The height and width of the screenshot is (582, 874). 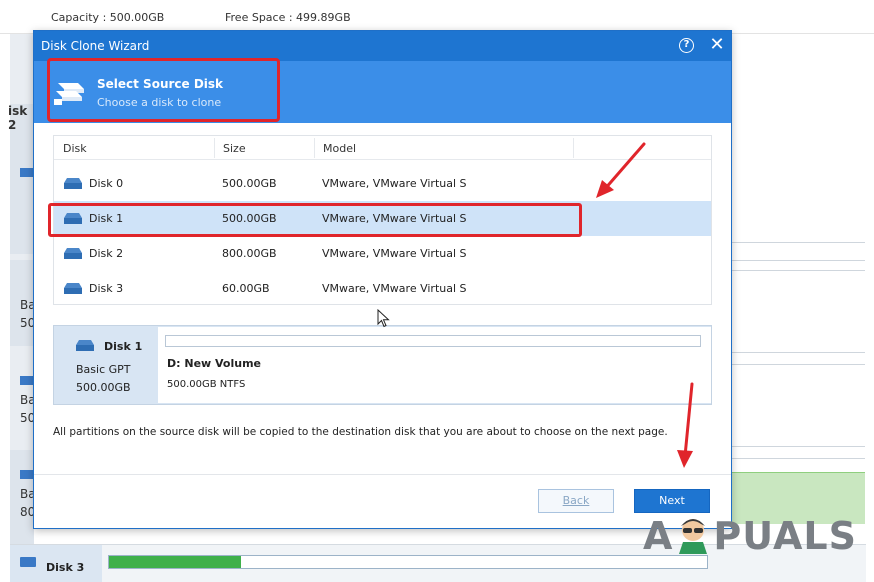 I want to click on column-header-disk: Disk, so click(x=75, y=148).